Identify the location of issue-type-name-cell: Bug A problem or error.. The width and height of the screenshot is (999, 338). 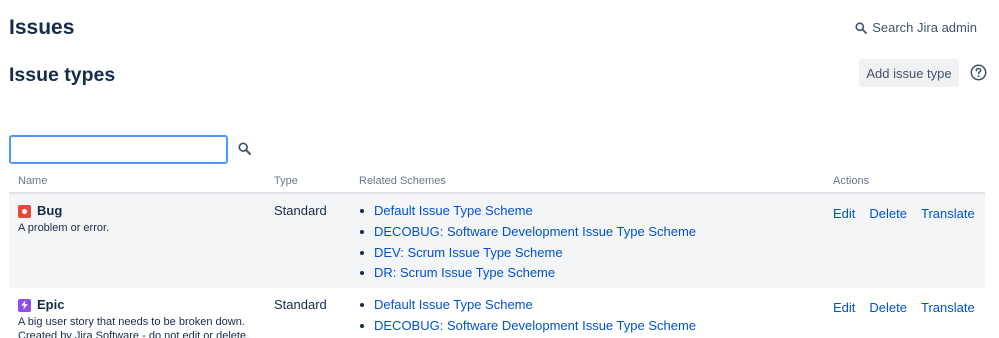
(145, 219).